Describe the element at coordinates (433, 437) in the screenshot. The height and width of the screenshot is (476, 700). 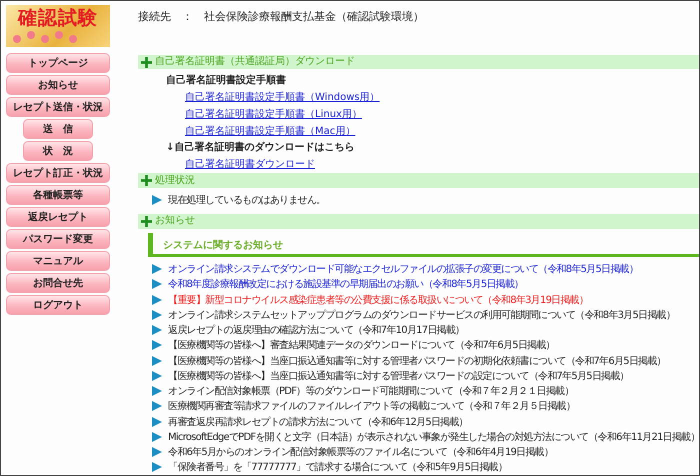
I see `notice-item: MicrosoftEdgeでPDFを開くと文字（日本語）が表示されない事象が発生した場合の対処方法について（令和6年11月21日掲載）` at that location.